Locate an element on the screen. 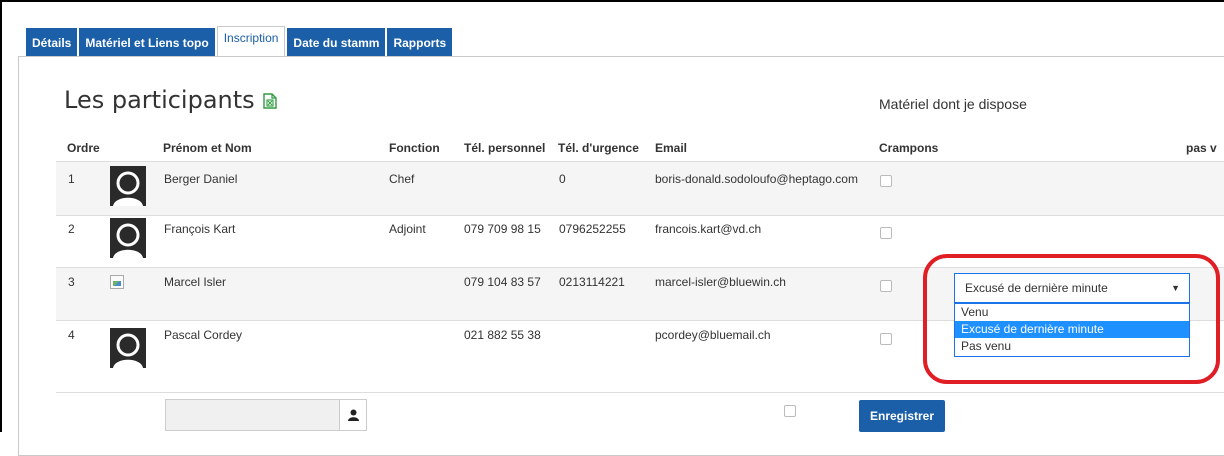 The height and width of the screenshot is (456, 1224). participant-search-input is located at coordinates (252, 415).